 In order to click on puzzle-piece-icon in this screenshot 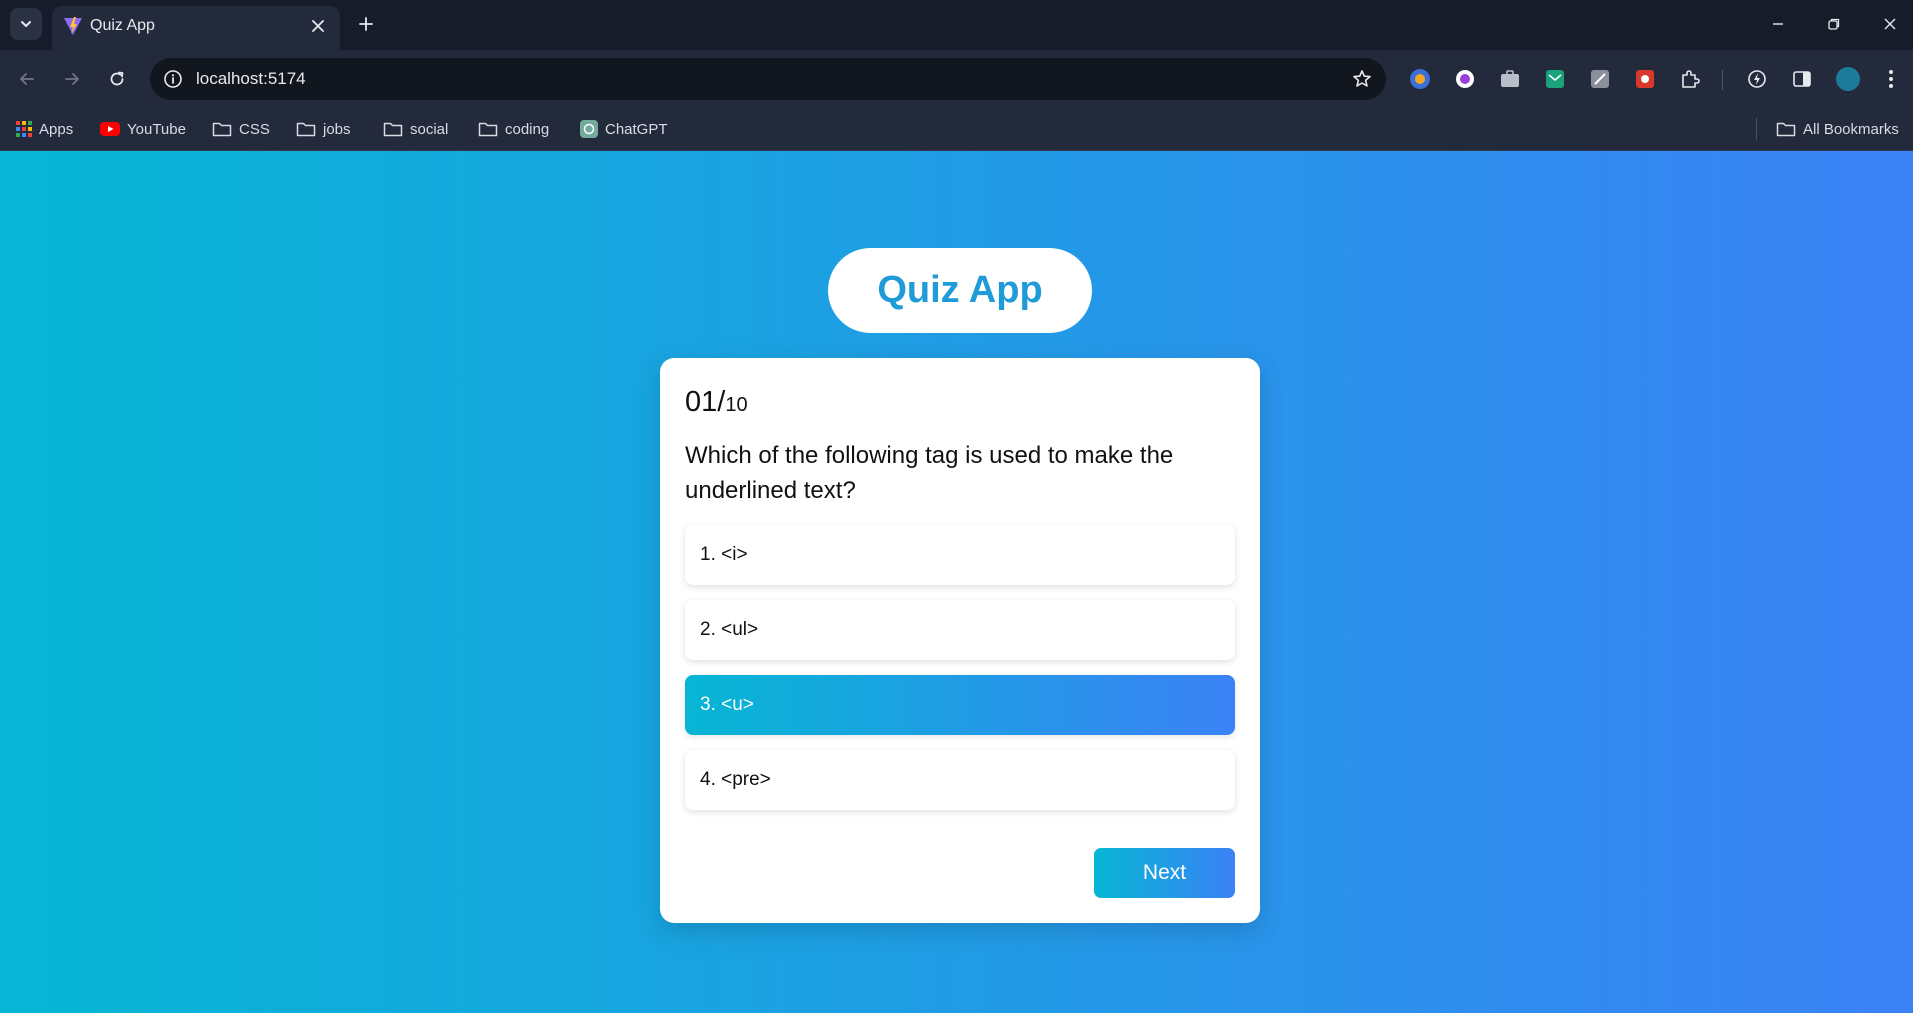, I will do `click(1691, 79)`.